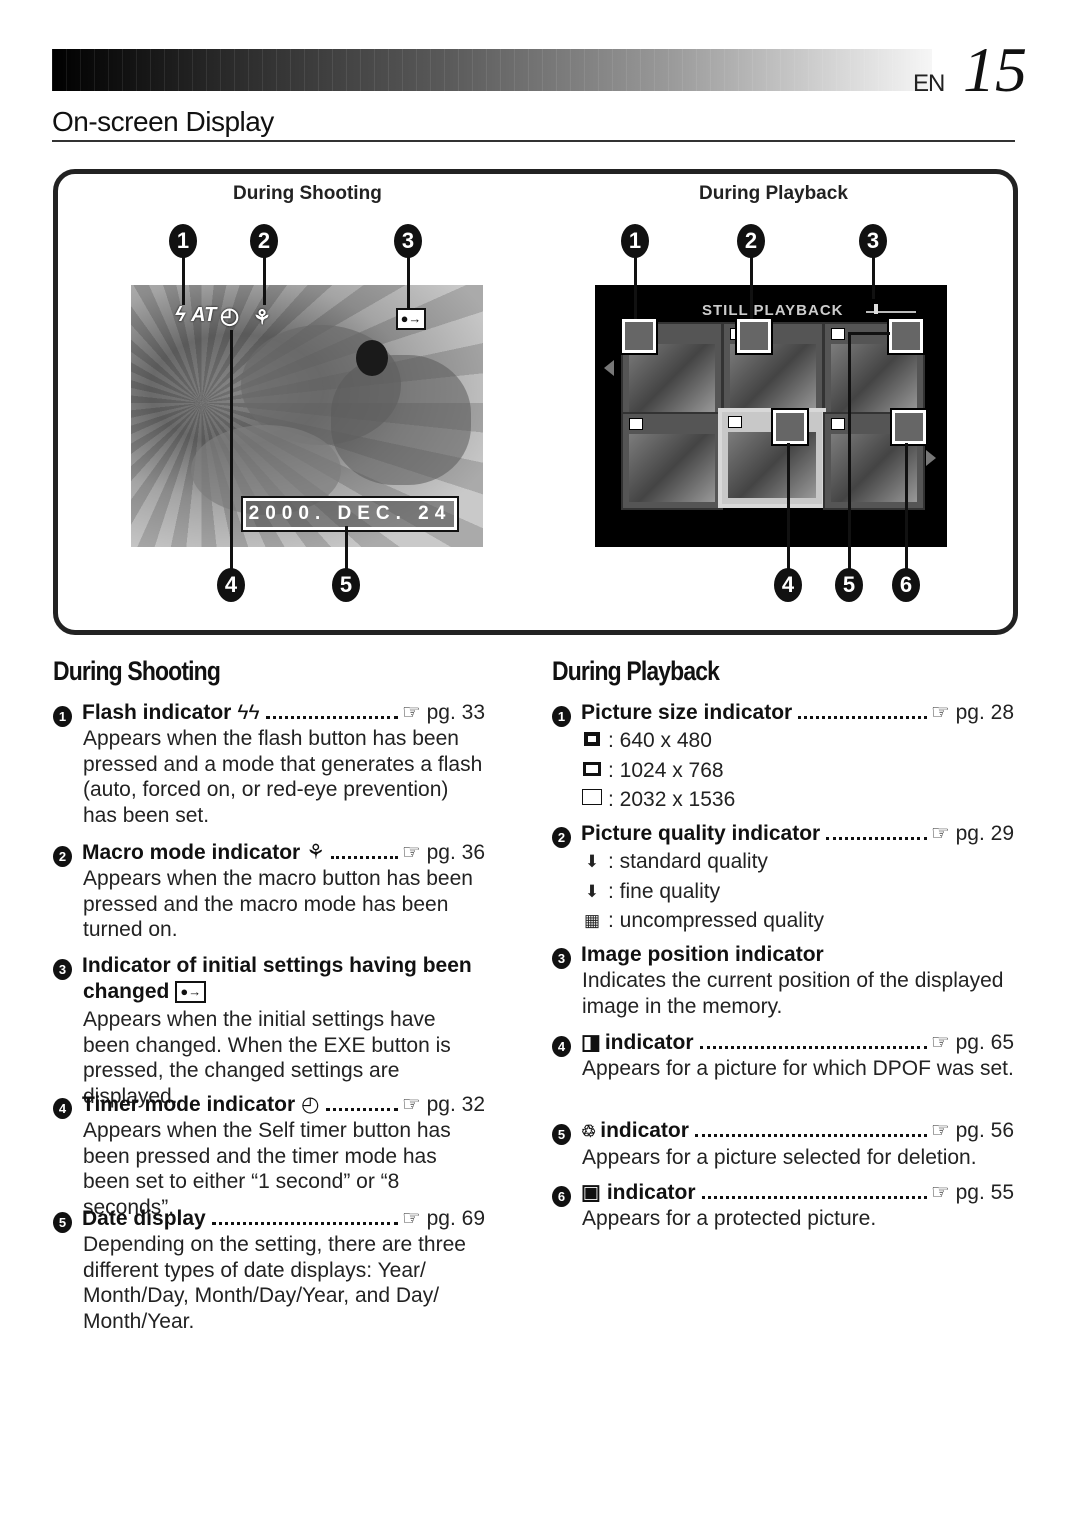  What do you see at coordinates (788, 585) in the screenshot?
I see `callout-4: 4` at bounding box center [788, 585].